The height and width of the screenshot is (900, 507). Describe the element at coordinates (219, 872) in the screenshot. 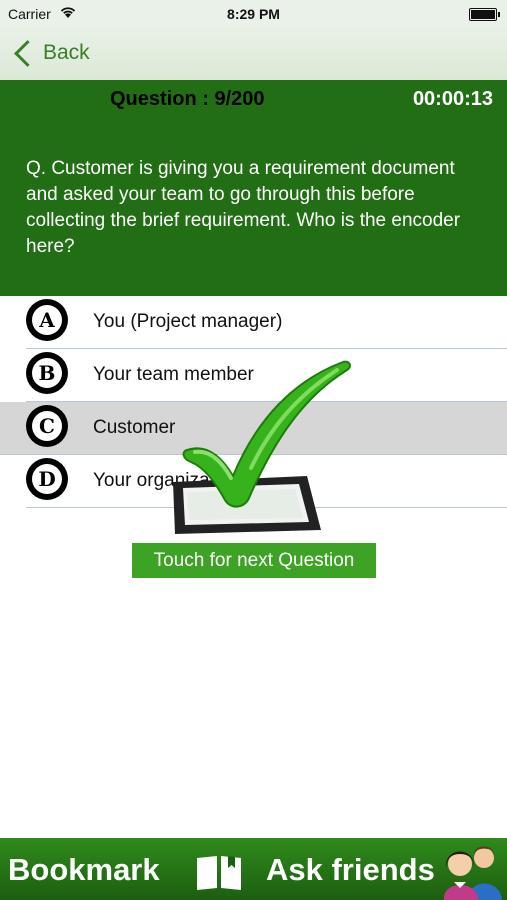

I see `book-icon` at that location.